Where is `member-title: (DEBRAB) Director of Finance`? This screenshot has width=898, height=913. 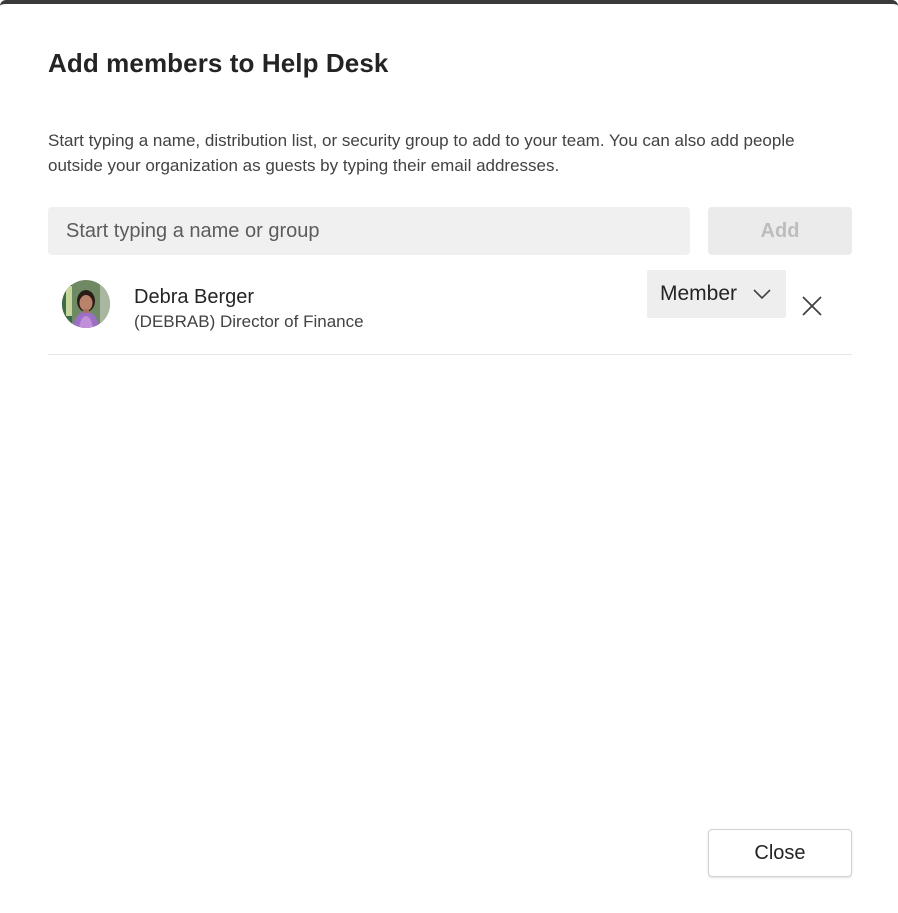
member-title: (DEBRAB) Director of Finance is located at coordinates (249, 321).